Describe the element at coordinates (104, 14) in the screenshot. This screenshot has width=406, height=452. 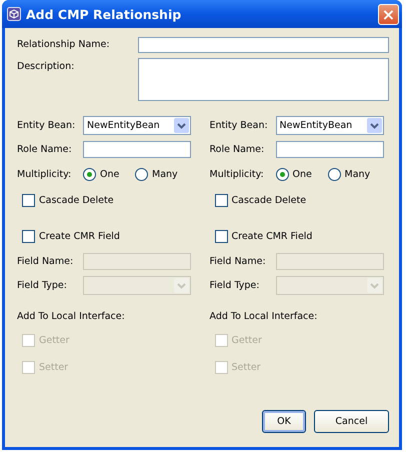
I see `window-title: Add CMP Relationship` at that location.